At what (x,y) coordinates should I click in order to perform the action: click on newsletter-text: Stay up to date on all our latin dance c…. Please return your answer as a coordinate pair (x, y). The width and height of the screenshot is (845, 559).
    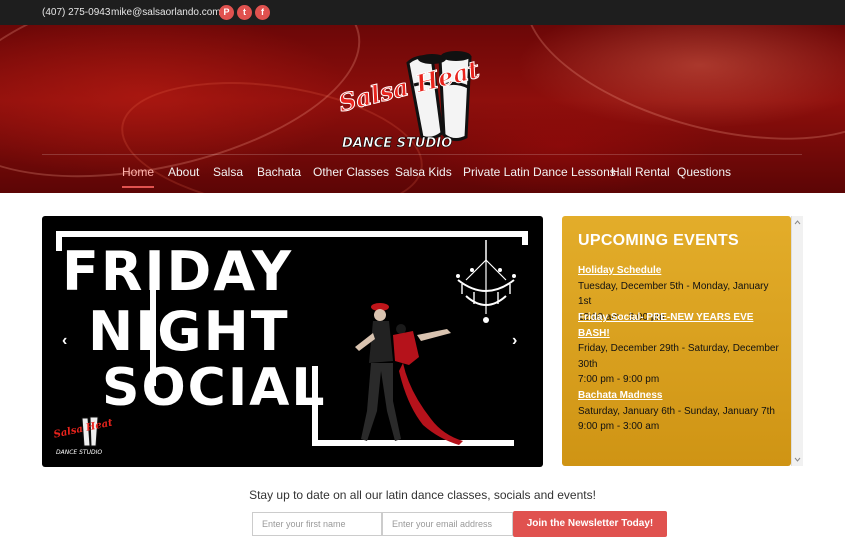
    Looking at the image, I should click on (422, 495).